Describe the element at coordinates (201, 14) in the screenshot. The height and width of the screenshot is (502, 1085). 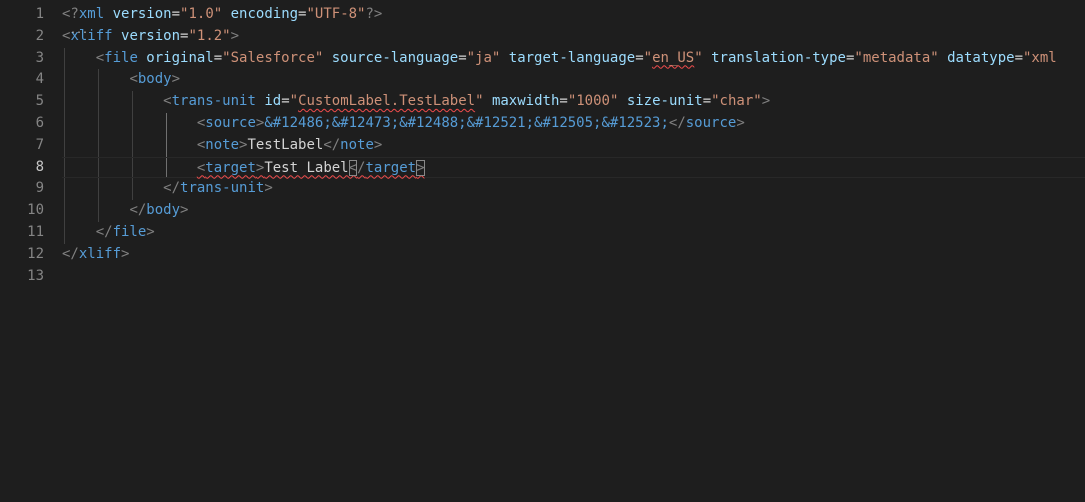
I see `attr-value: "1.0"` at that location.